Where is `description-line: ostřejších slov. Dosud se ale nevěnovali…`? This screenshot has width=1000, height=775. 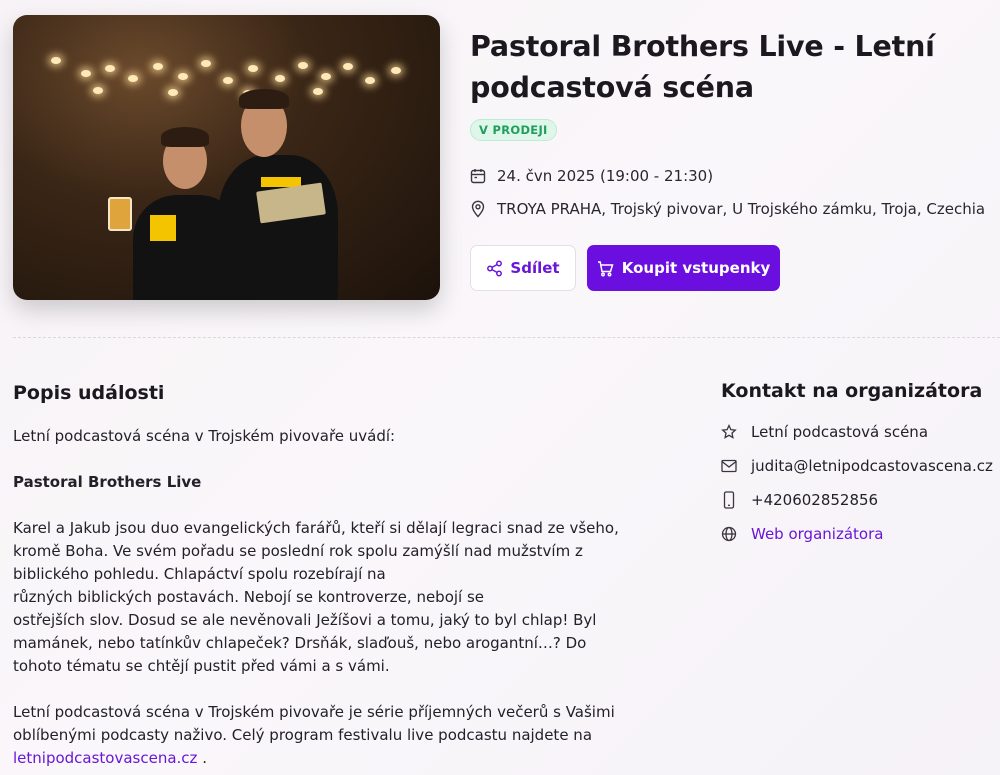 description-line: ostřejších slov. Dosud se ale nevěnovali… is located at coordinates (305, 620).